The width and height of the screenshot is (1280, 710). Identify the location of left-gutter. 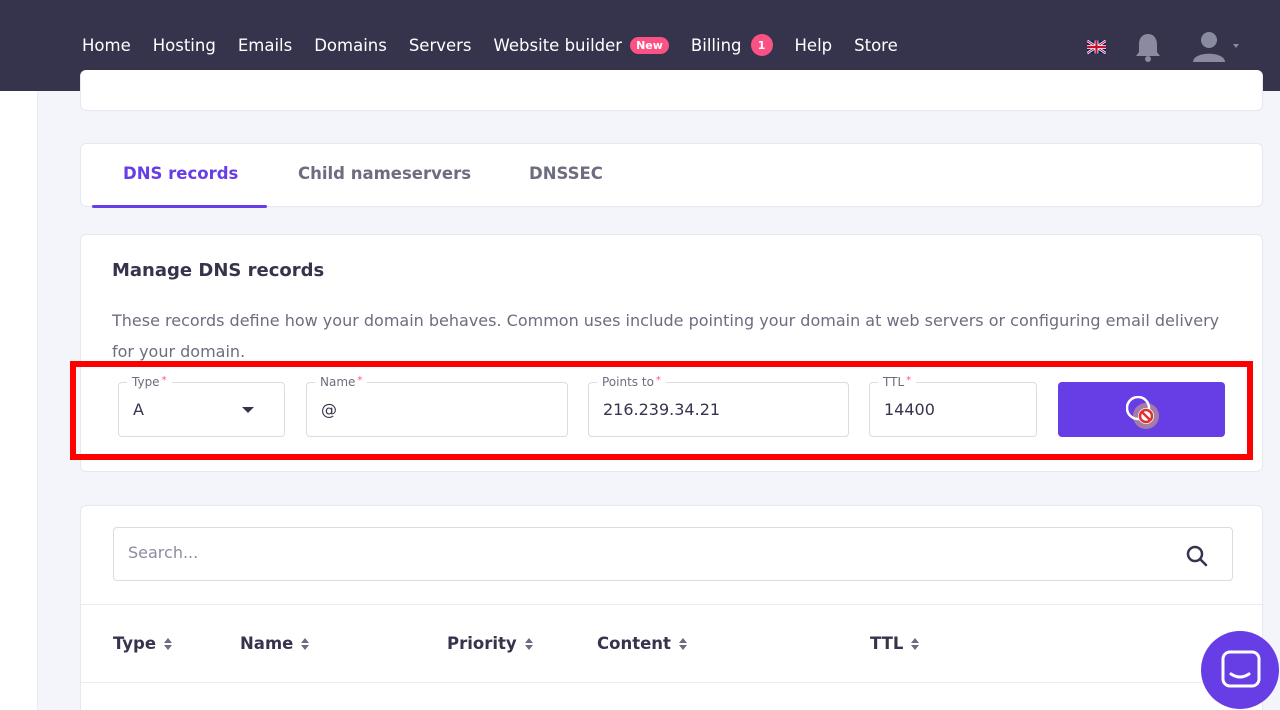
(19, 400).